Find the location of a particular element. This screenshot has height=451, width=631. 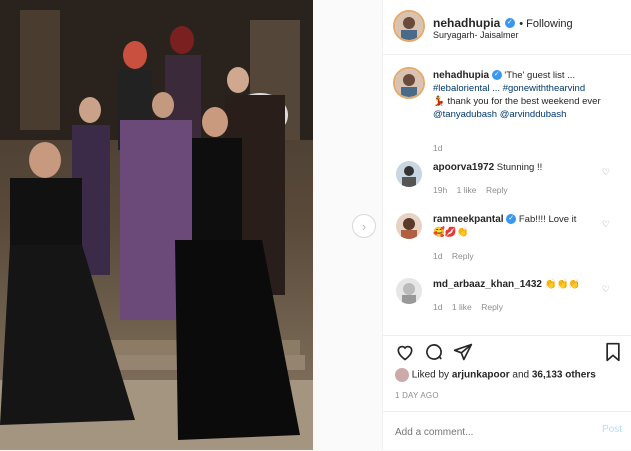

comment-meta: 1d 1 like Reply is located at coordinates (468, 307).